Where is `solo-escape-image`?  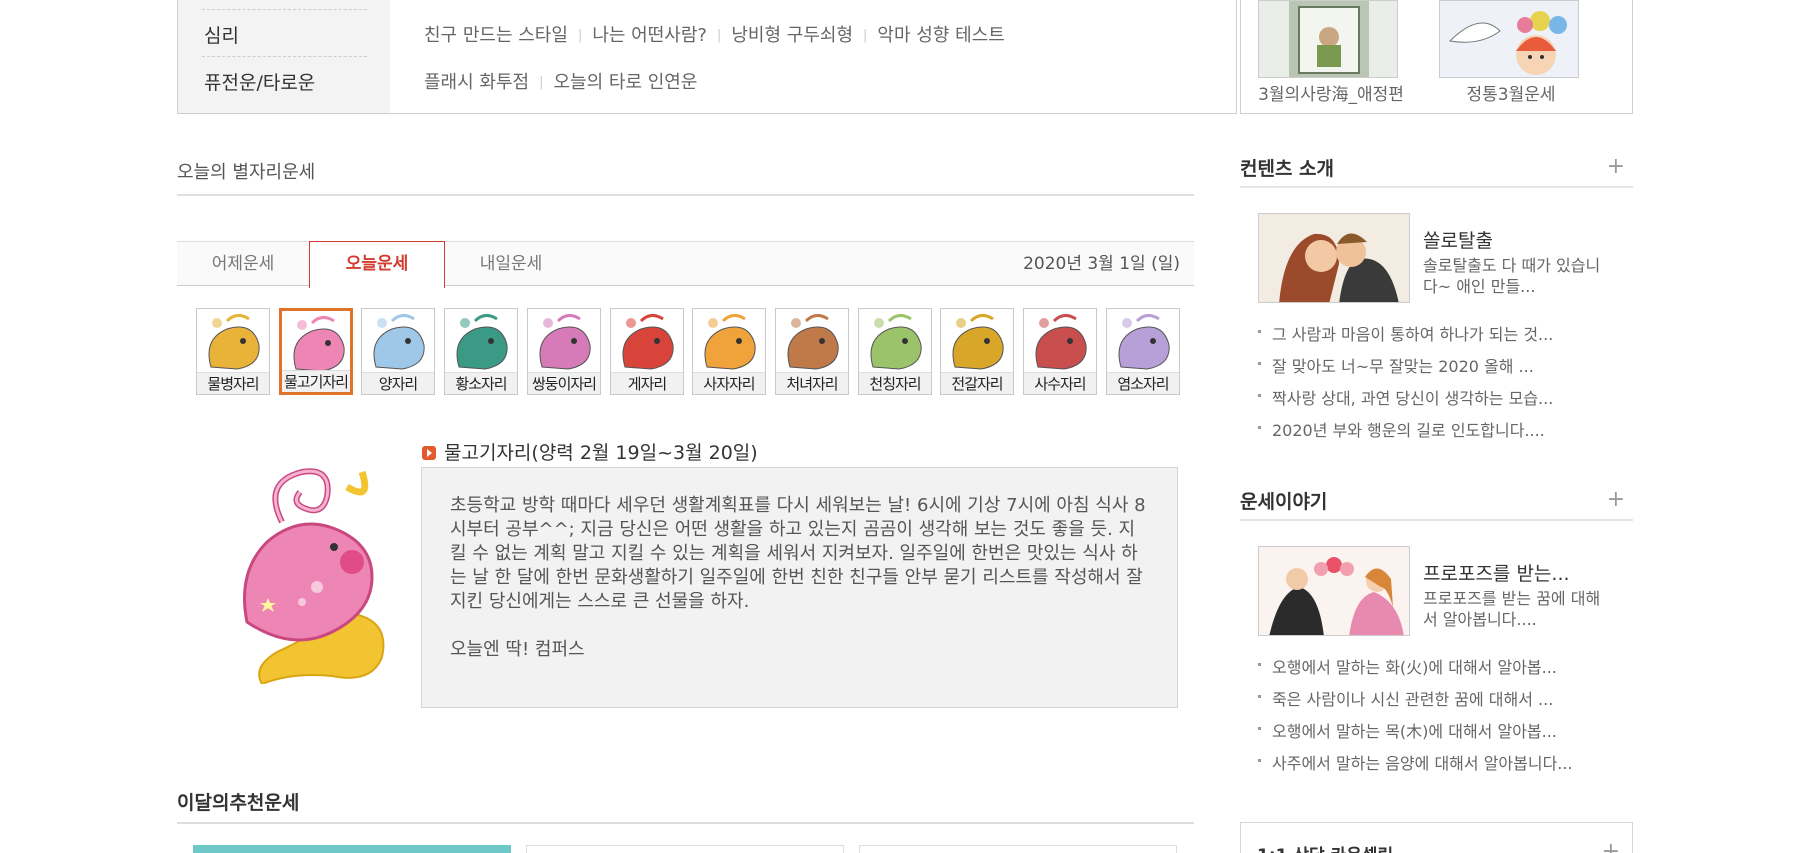
solo-escape-image is located at coordinates (1334, 258).